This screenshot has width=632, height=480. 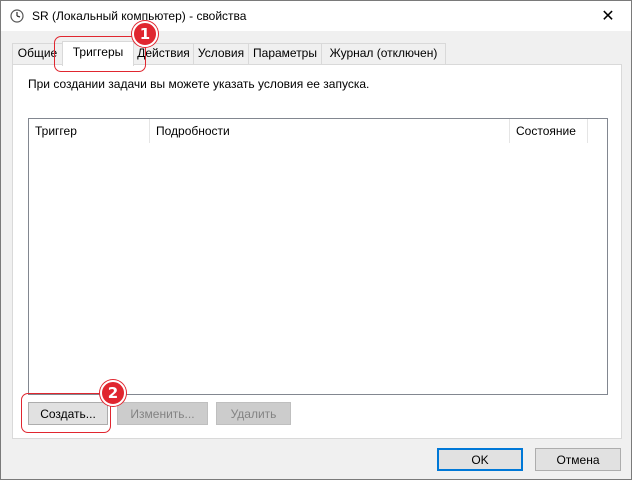 What do you see at coordinates (316, 16) in the screenshot?
I see `title-bar: SR (Локальный компьютер) - свойства ✕` at bounding box center [316, 16].